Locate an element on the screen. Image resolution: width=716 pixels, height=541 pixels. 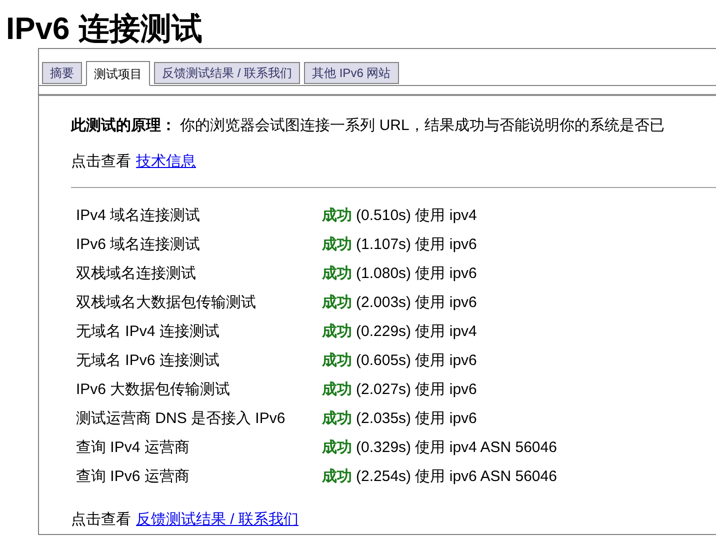
tab: 摘要 is located at coordinates (62, 73).